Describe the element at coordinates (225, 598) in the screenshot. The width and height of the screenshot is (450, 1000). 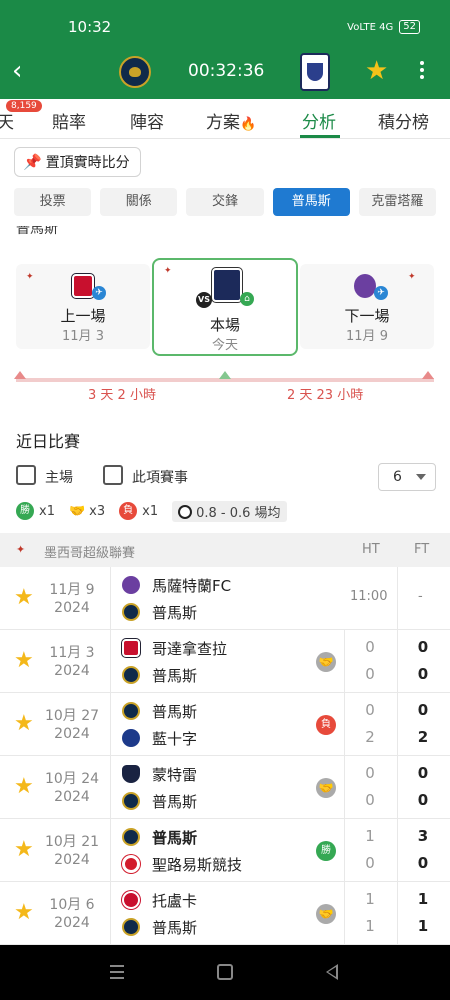
I see `table-row: ★ 11月 9 2024 馬薩特蘭FC 普馬斯 11:00 -` at that location.